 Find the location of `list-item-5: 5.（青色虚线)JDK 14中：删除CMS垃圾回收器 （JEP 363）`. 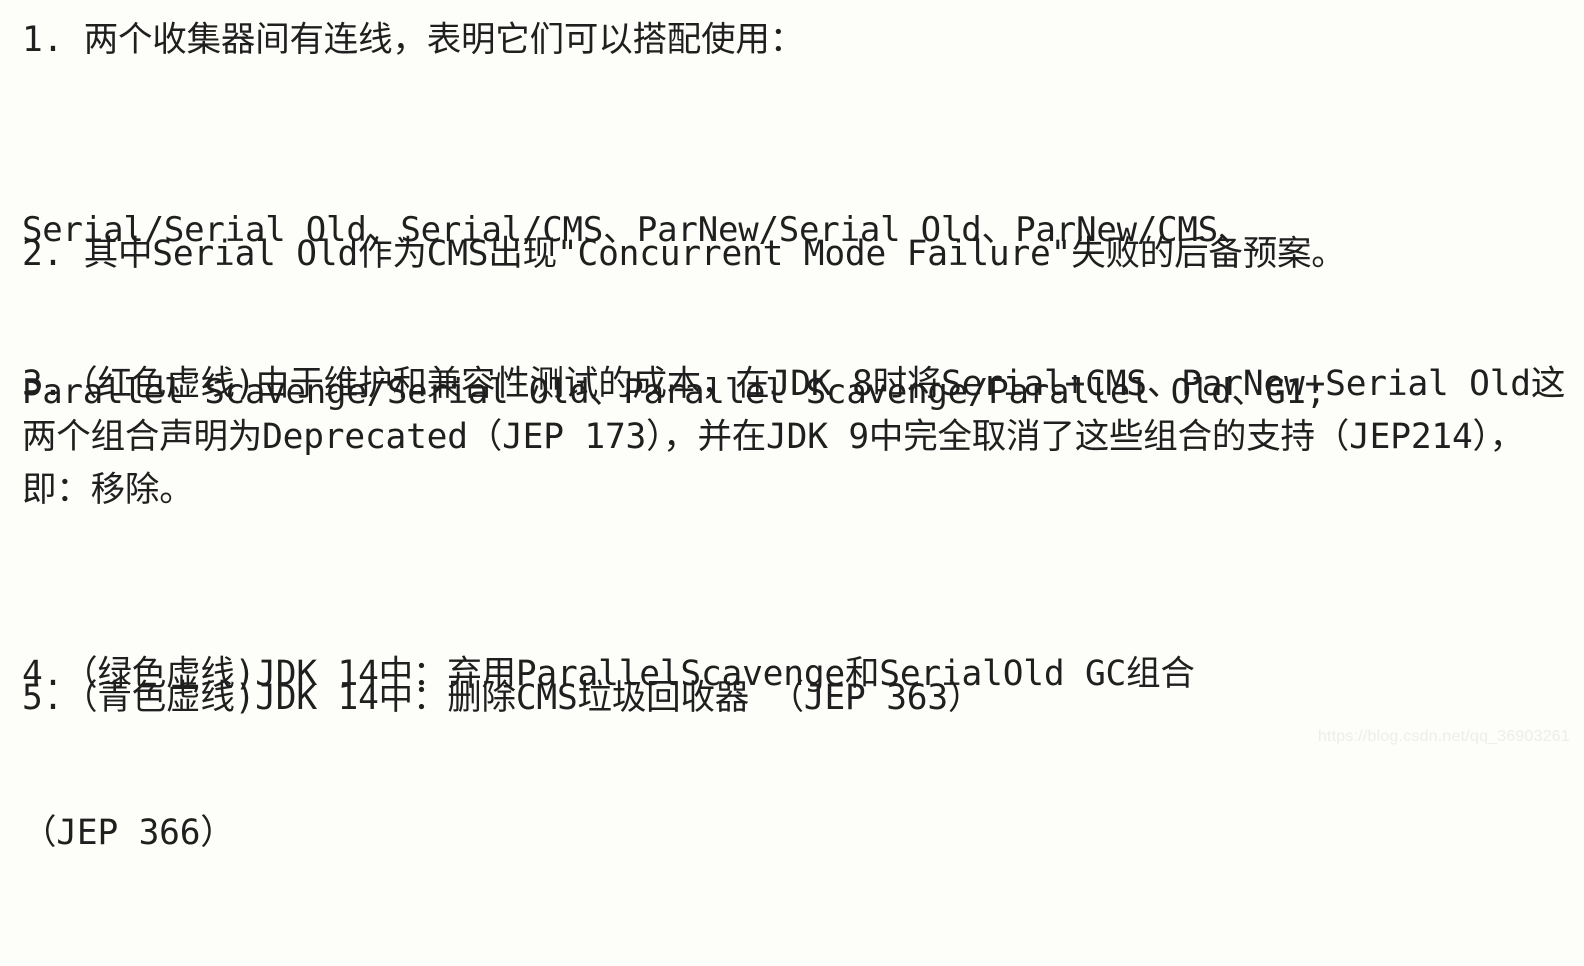

list-item-5: 5.（青色虚线)JDK 14中：删除CMS垃圾回收器 （JEP 363） is located at coordinates (502, 698).